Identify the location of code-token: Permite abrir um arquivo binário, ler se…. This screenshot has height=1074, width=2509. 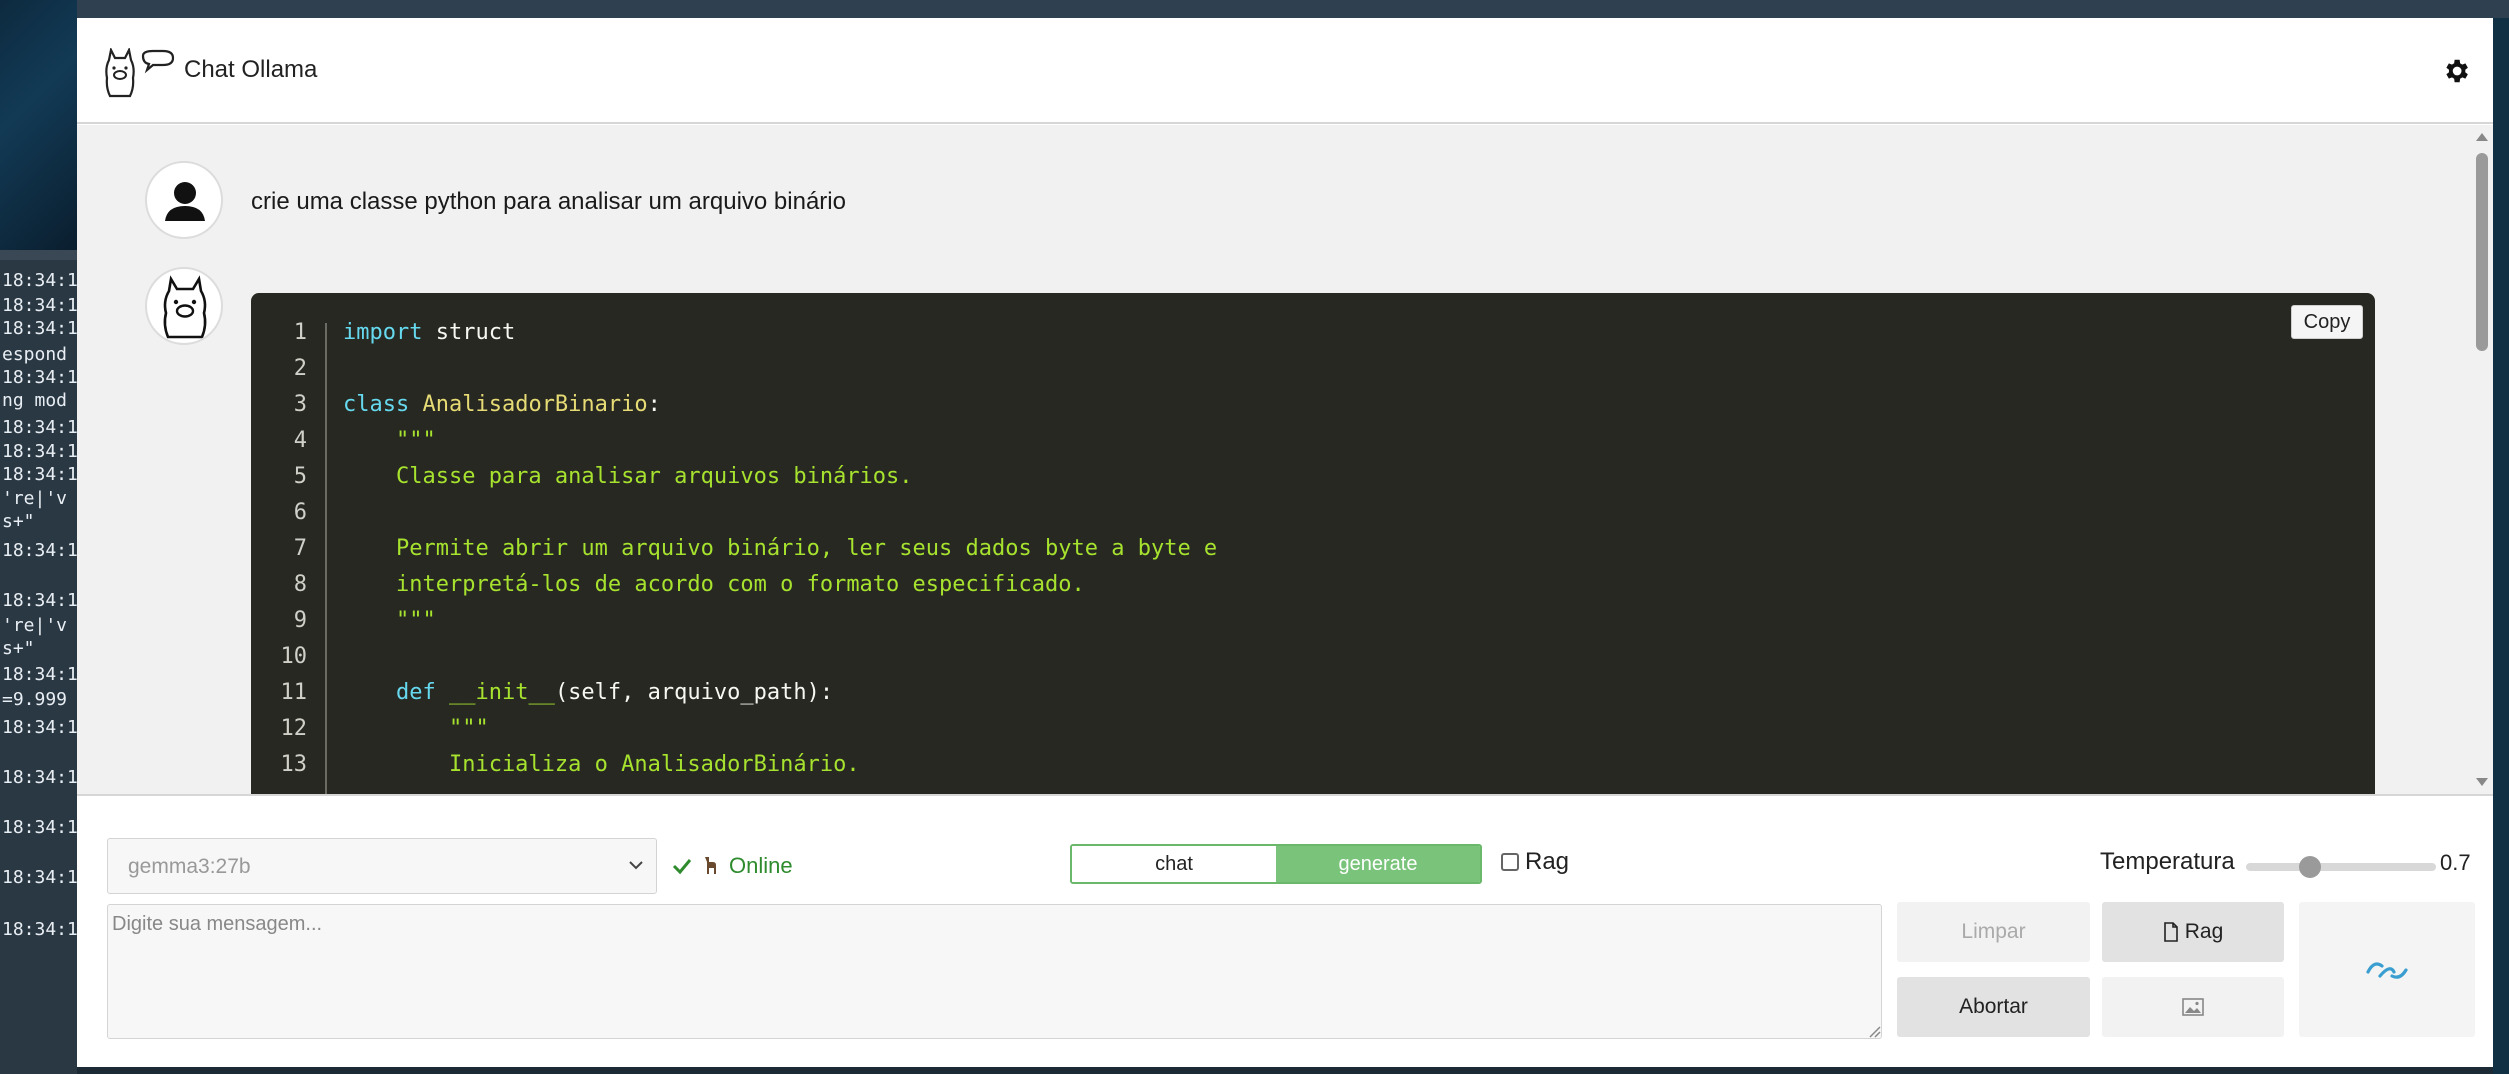
(780, 548).